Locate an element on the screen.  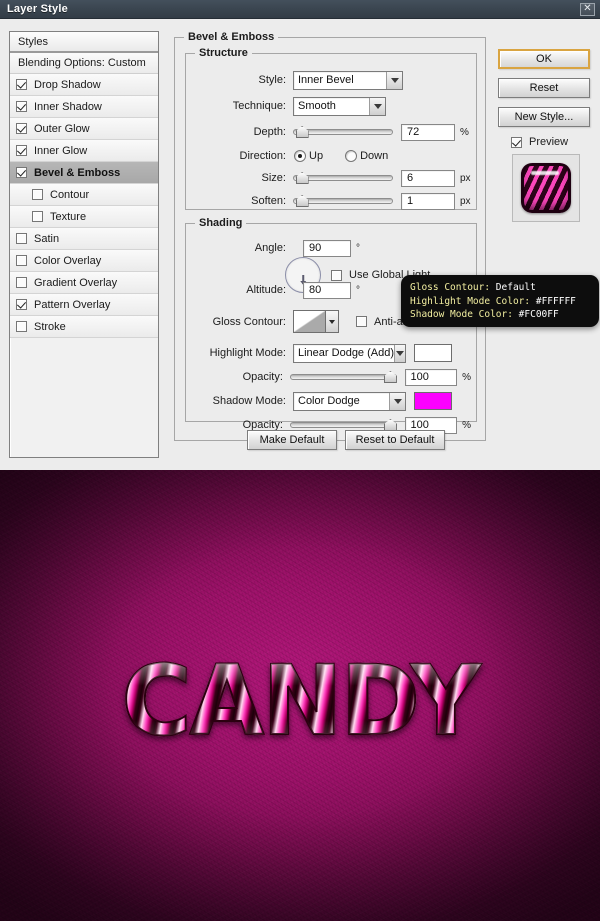
reset-button: Reset is located at coordinates (544, 88).